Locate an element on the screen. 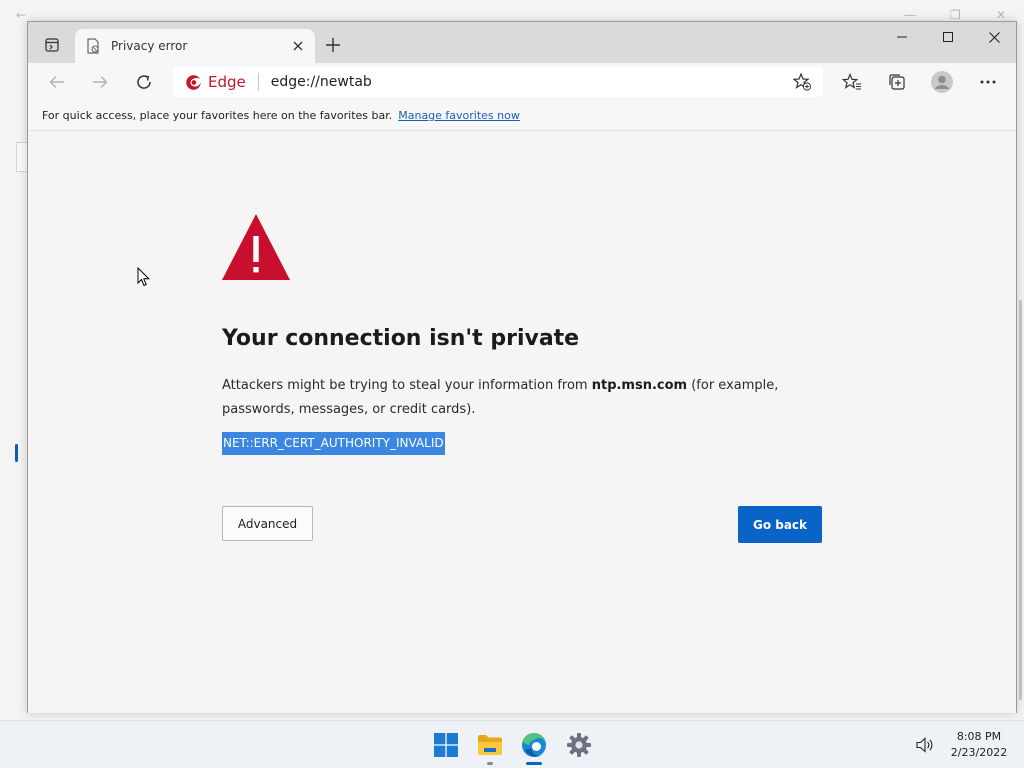  favorites-button is located at coordinates (852, 82).